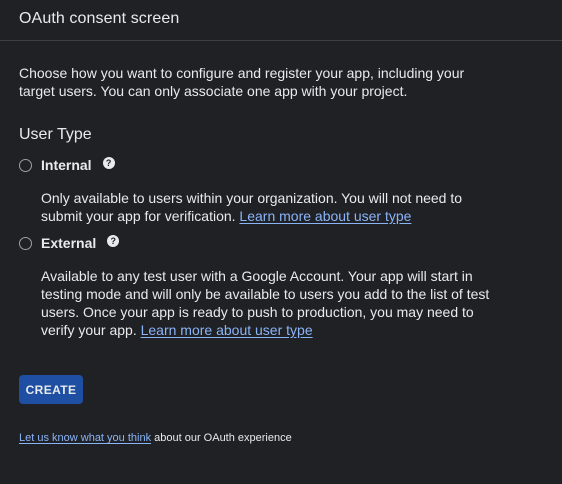  Describe the element at coordinates (281, 20) in the screenshot. I see `page-header: OAuth consent screen` at that location.